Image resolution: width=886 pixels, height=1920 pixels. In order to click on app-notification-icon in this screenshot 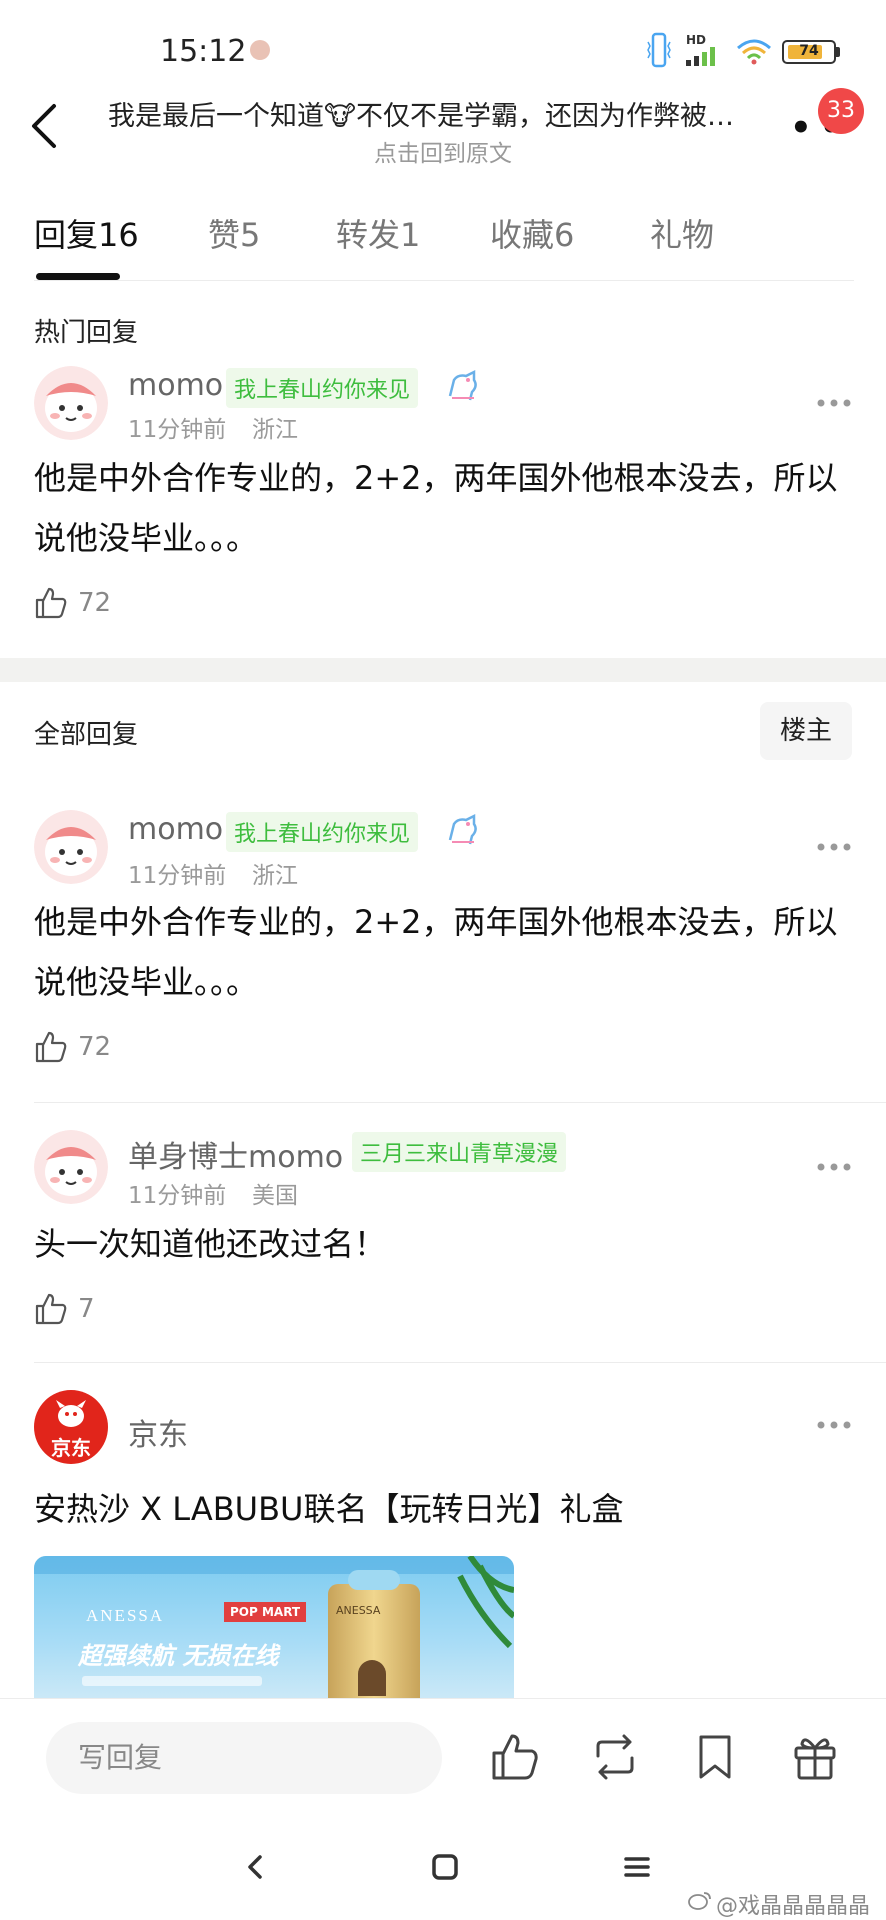, I will do `click(260, 50)`.